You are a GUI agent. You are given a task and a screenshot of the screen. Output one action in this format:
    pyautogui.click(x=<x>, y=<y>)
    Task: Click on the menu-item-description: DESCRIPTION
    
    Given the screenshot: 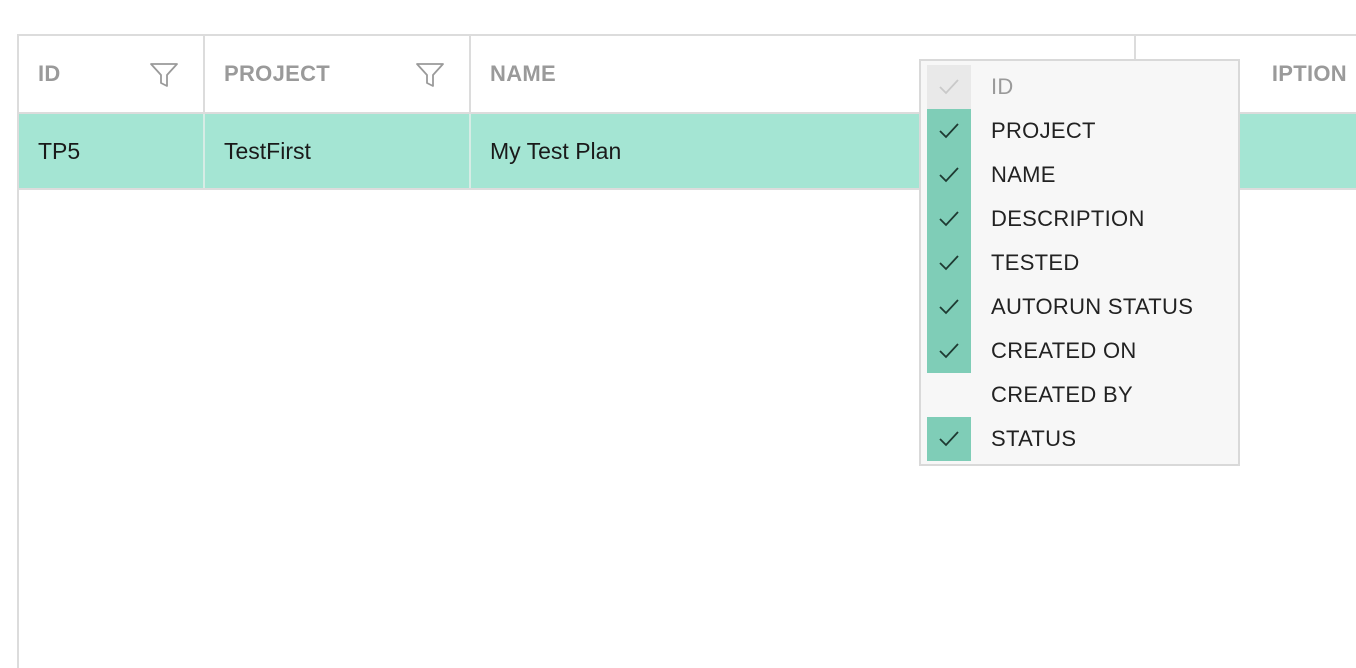 What is the action you would take?
    pyautogui.click(x=1082, y=219)
    